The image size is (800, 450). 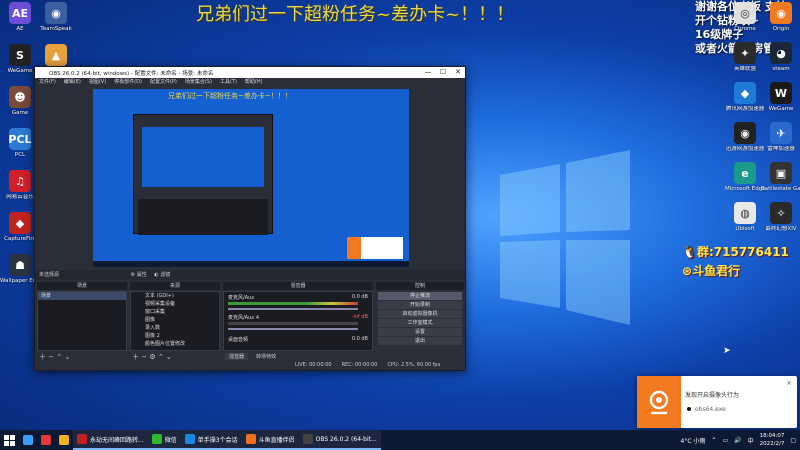 What do you see at coordinates (458, 72) in the screenshot?
I see `close-icon: ✕` at bounding box center [458, 72].